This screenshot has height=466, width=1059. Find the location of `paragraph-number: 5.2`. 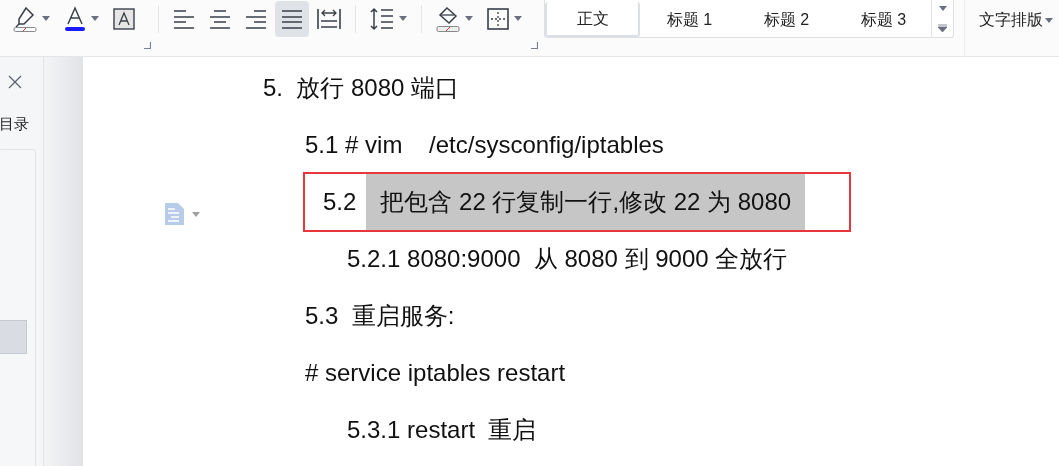

paragraph-number: 5.2 is located at coordinates (340, 201).